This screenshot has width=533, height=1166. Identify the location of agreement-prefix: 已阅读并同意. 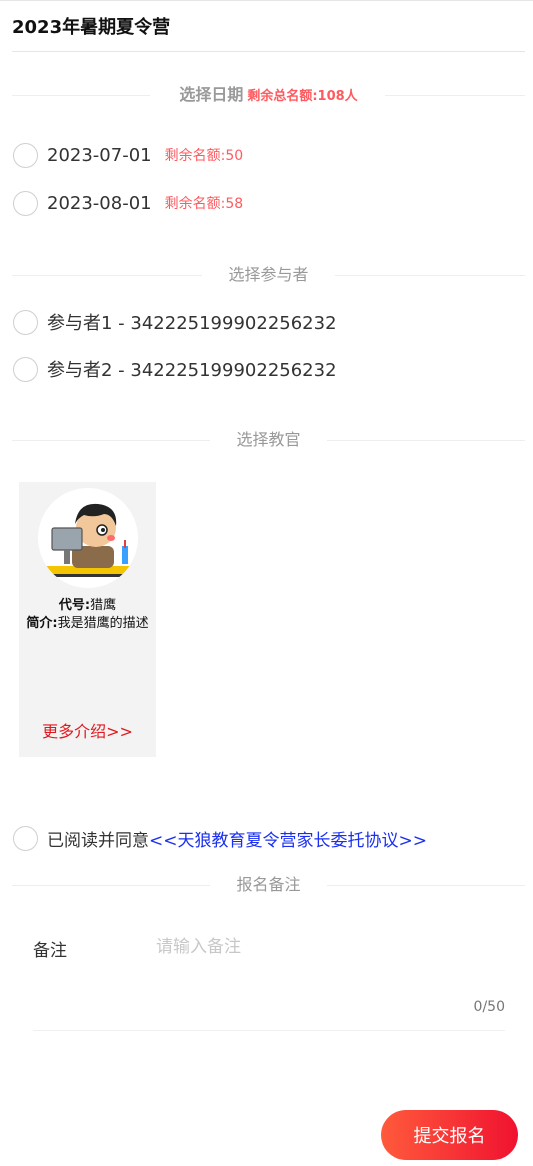
(98, 840).